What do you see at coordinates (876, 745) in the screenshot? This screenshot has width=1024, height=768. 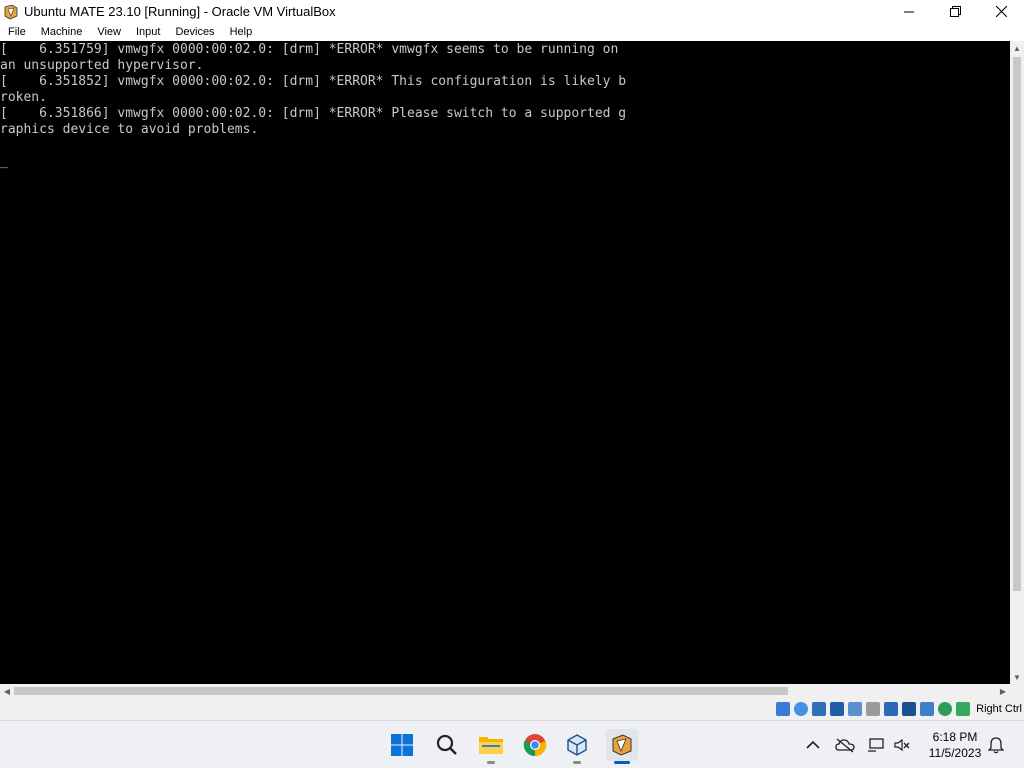 I see `network-tray-icon` at bounding box center [876, 745].